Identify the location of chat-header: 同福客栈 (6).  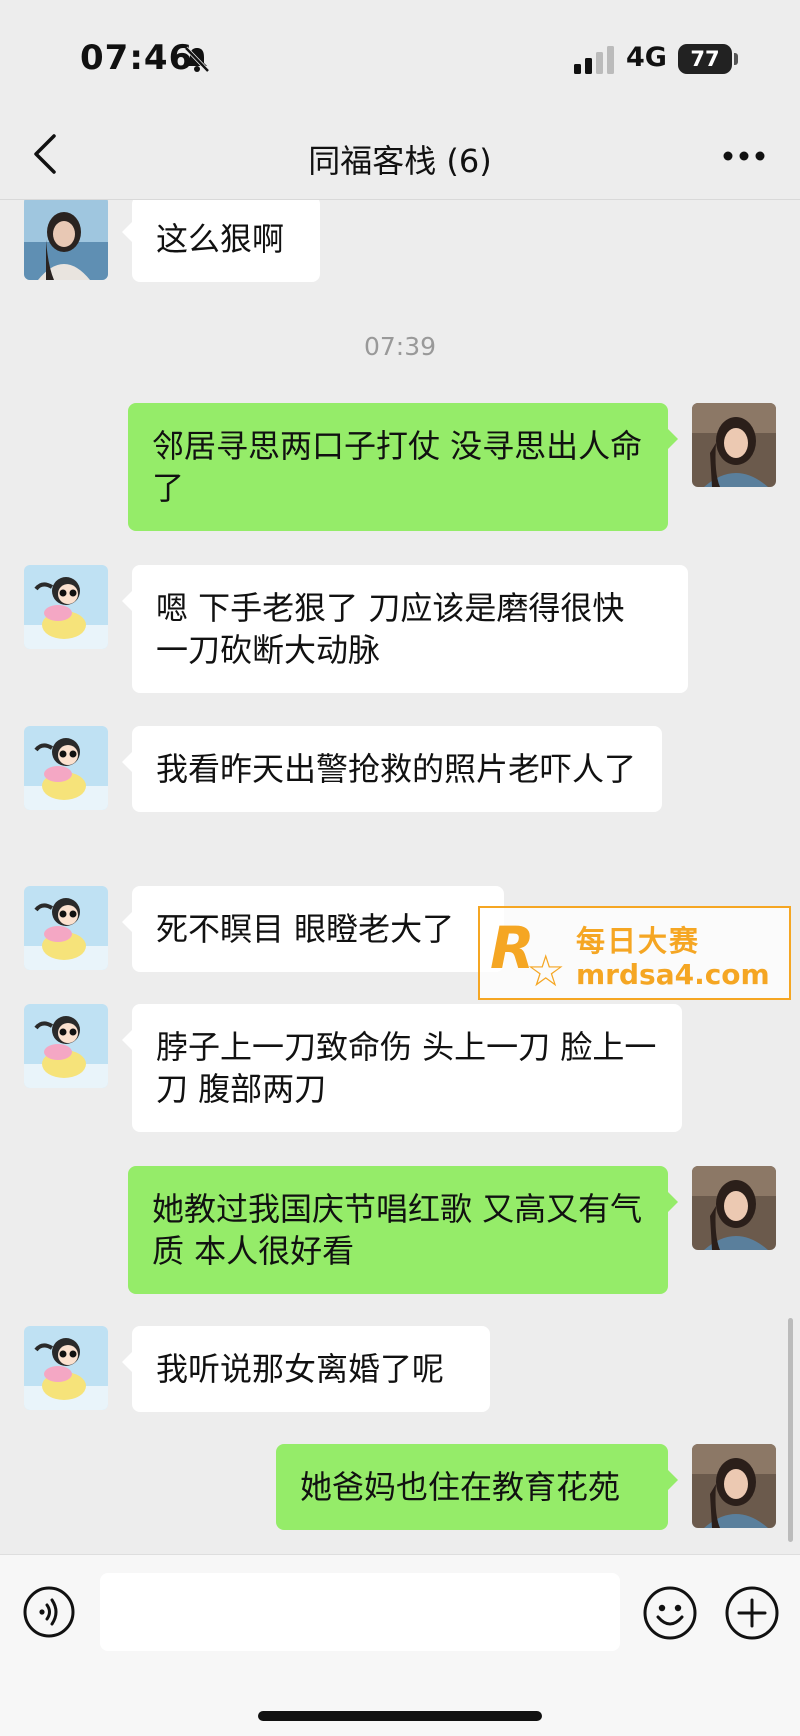
(400, 155).